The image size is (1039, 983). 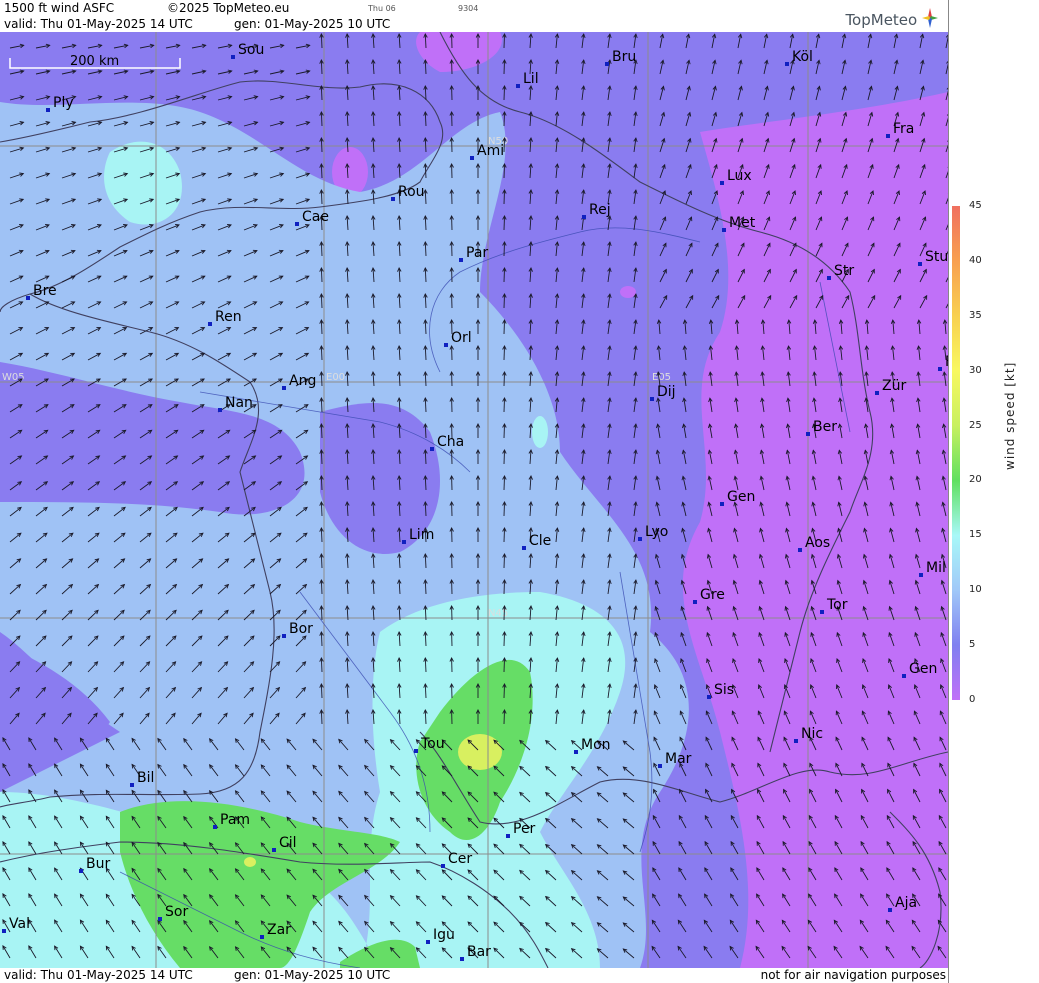 What do you see at coordinates (461, 338) in the screenshot?
I see `city-label: Orl` at bounding box center [461, 338].